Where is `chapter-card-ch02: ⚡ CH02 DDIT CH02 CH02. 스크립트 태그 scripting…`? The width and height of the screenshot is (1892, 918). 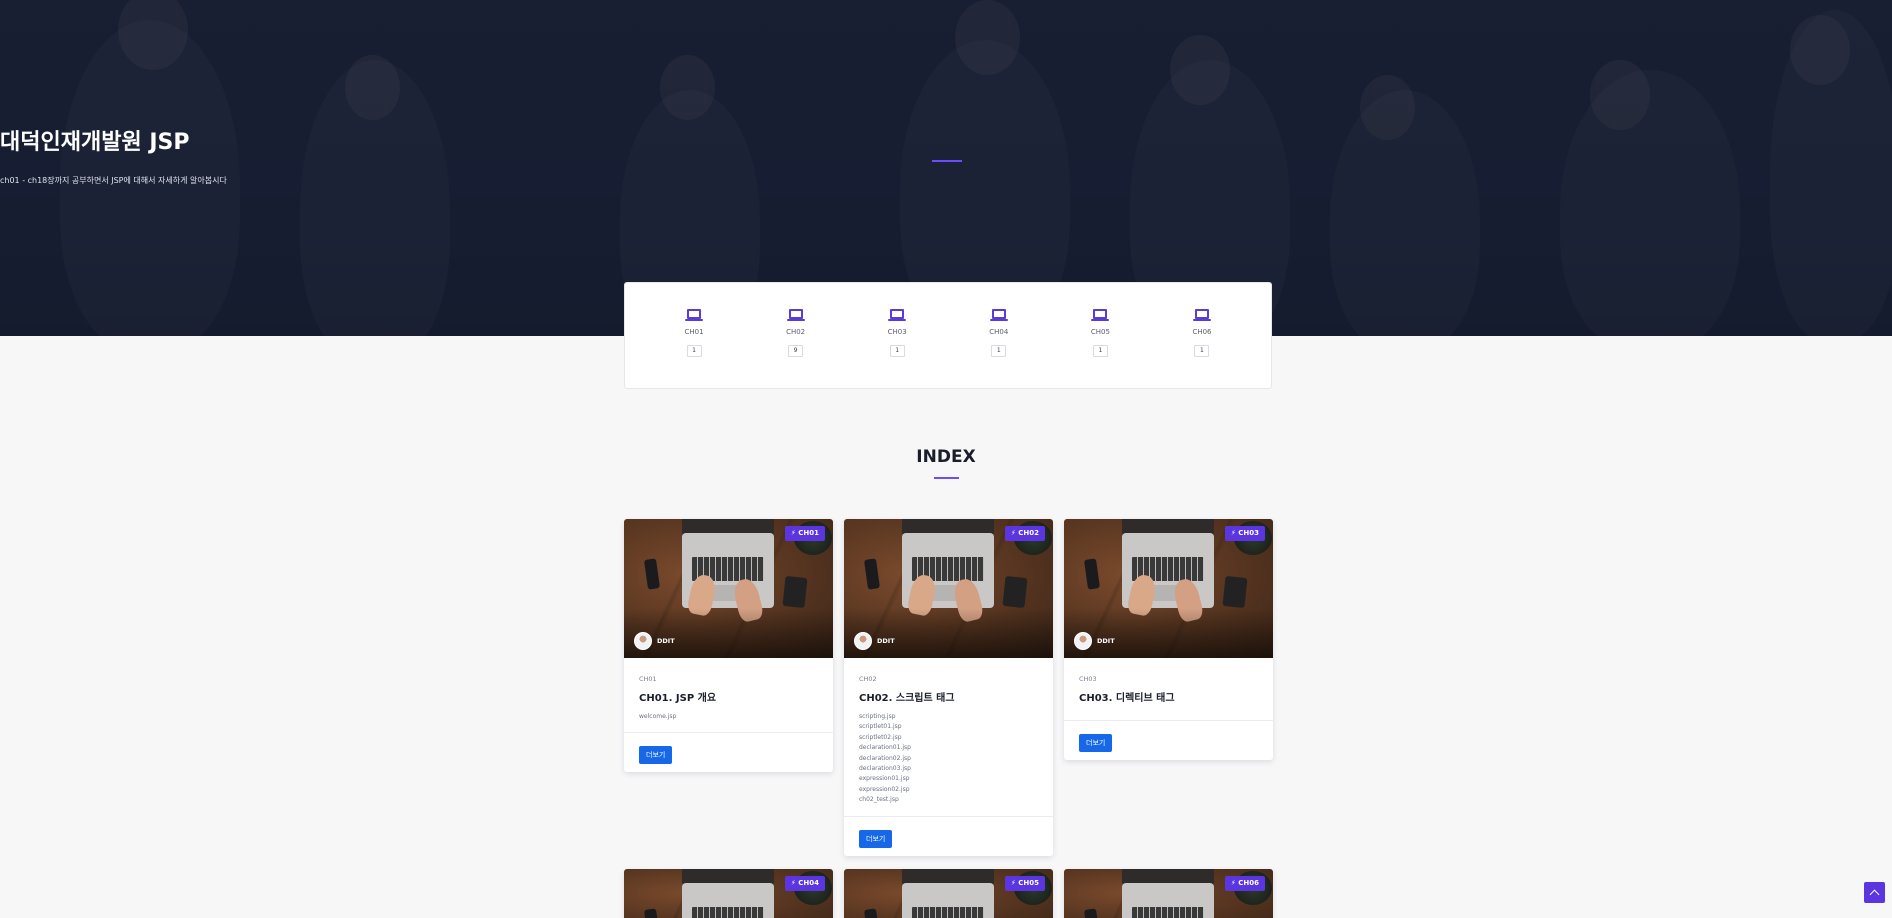
chapter-card-ch02: ⚡ CH02 DDIT CH02 CH02. 스크립트 태그 scripting… is located at coordinates (948, 687).